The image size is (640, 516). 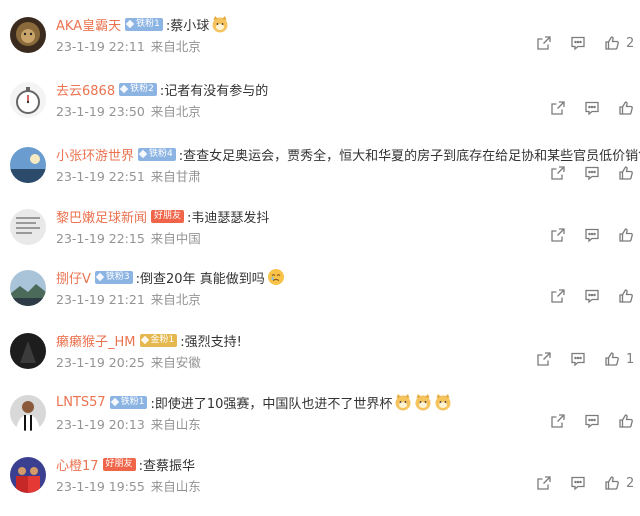 What do you see at coordinates (28, 165) in the screenshot?
I see `avatar-sky-icon` at bounding box center [28, 165].